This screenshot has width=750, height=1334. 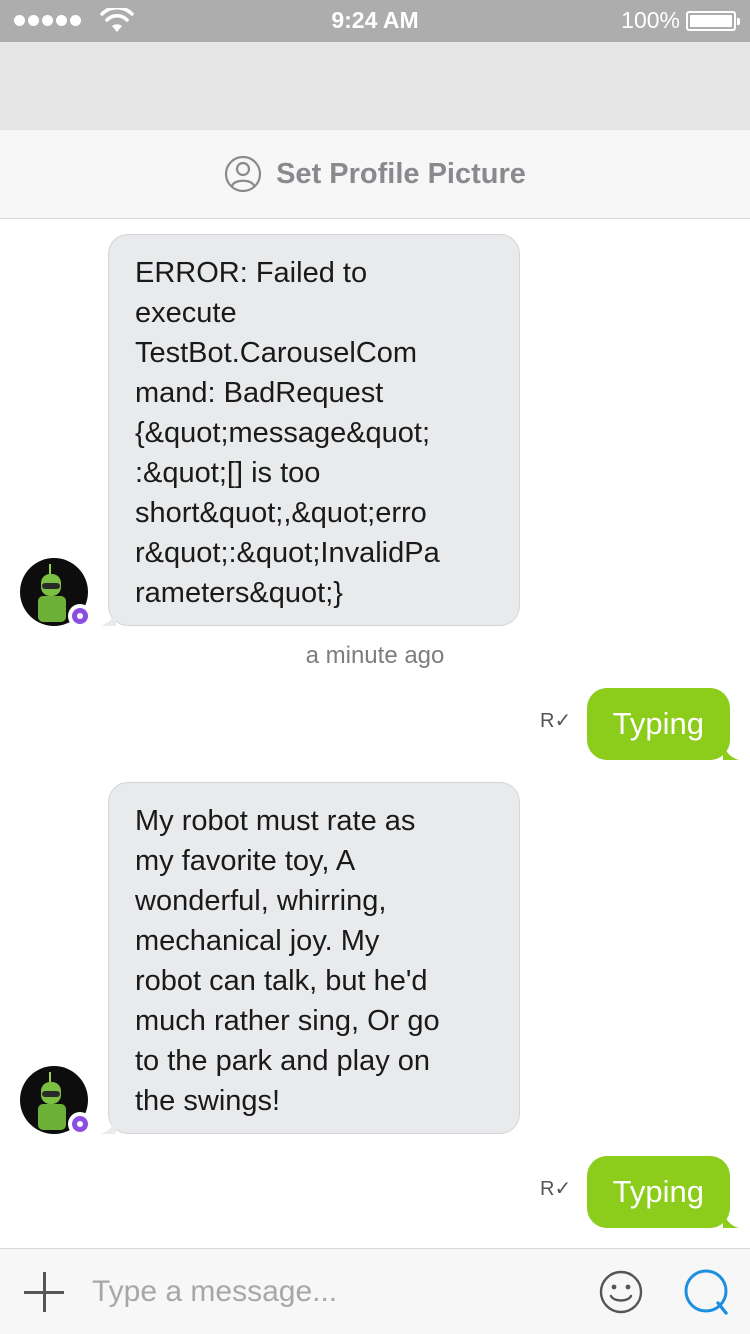 I want to click on message-timestamp: a minute ago, so click(x=375, y=656).